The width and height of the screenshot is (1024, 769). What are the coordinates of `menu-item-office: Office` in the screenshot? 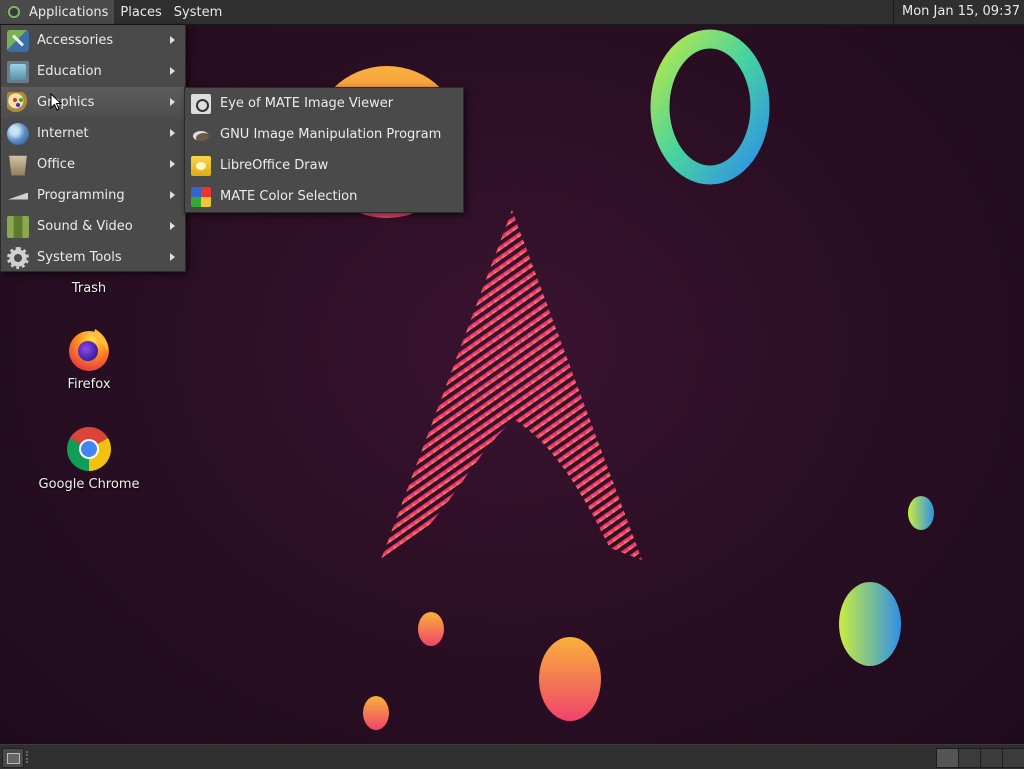 It's located at (93, 164).